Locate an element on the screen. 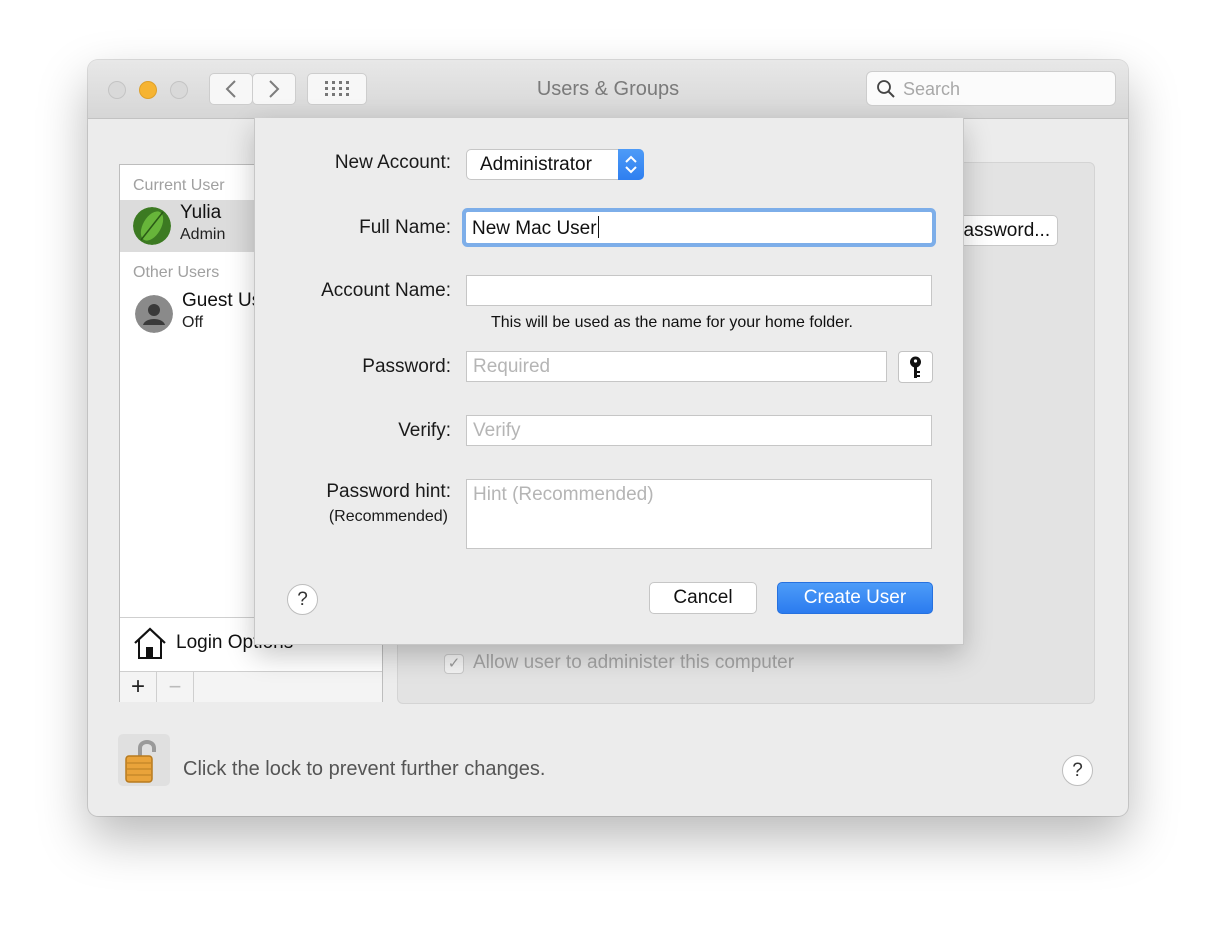 The image size is (1216, 932). add-user-button: + is located at coordinates (138, 687).